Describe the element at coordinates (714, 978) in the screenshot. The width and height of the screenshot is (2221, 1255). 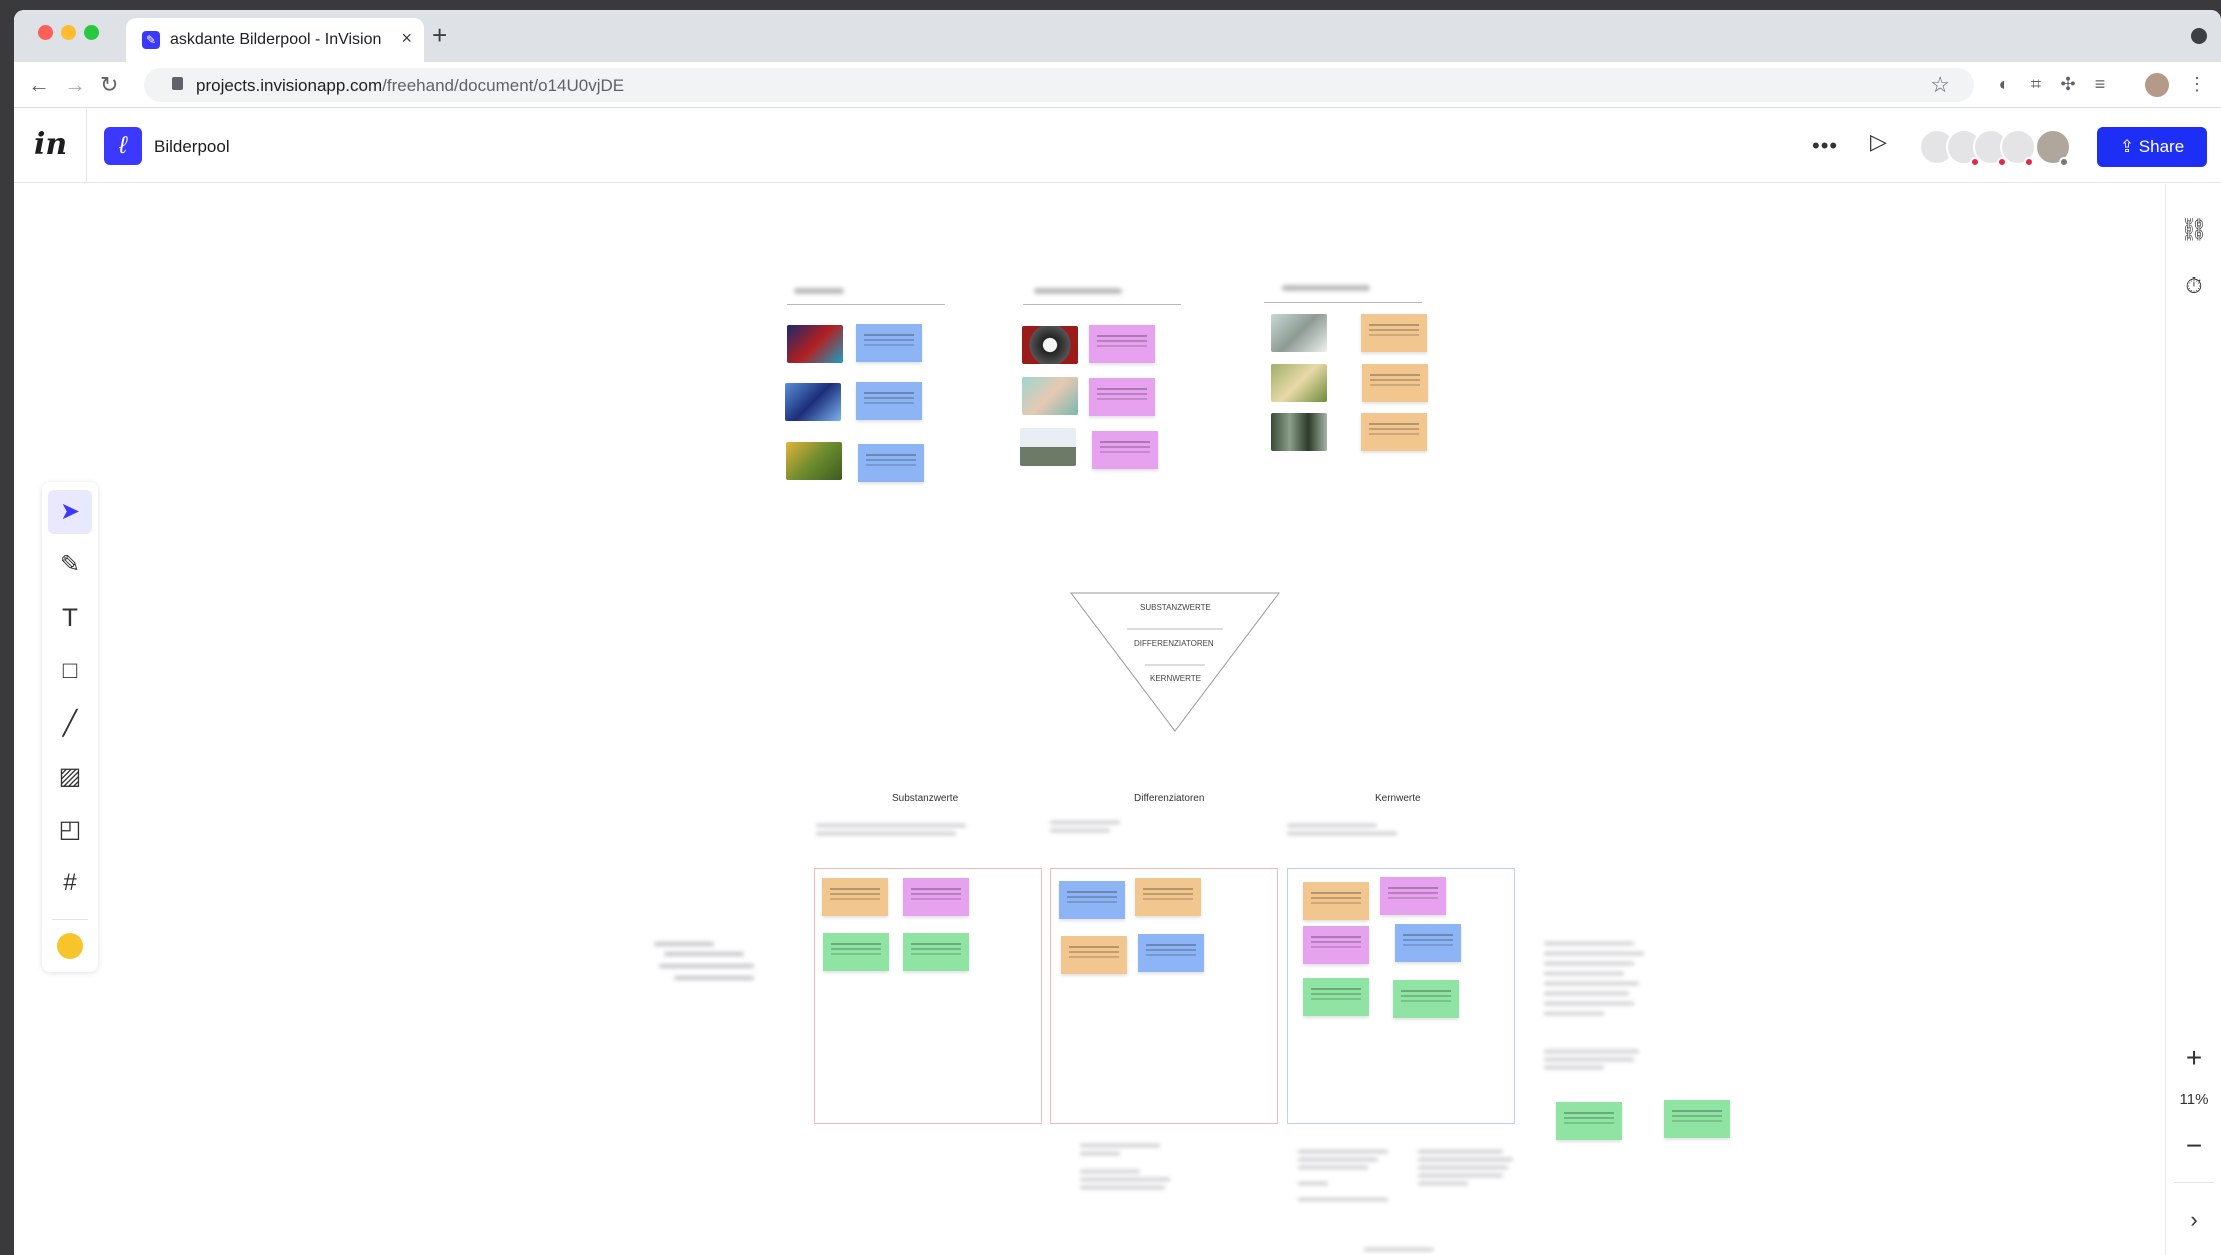
I see `blurred-note` at that location.